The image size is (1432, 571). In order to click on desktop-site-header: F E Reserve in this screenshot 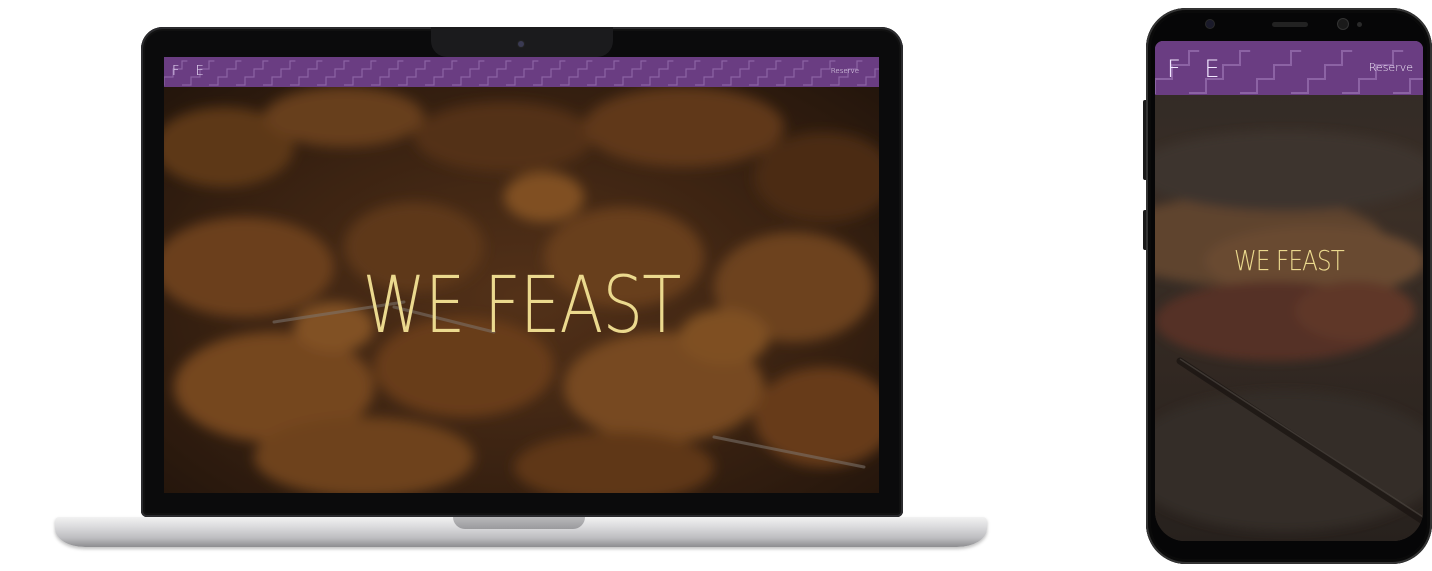, I will do `click(521, 72)`.